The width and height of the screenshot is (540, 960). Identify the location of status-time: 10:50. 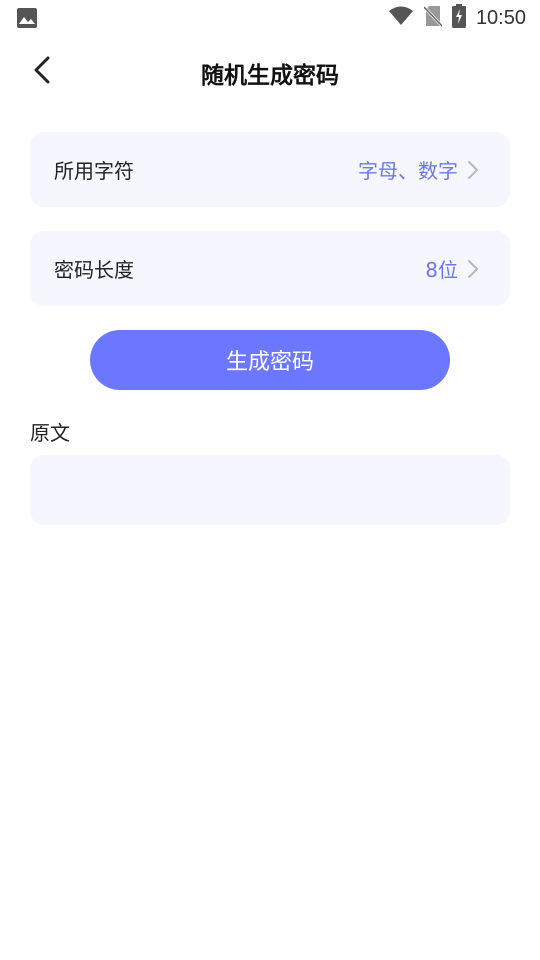
(500, 17).